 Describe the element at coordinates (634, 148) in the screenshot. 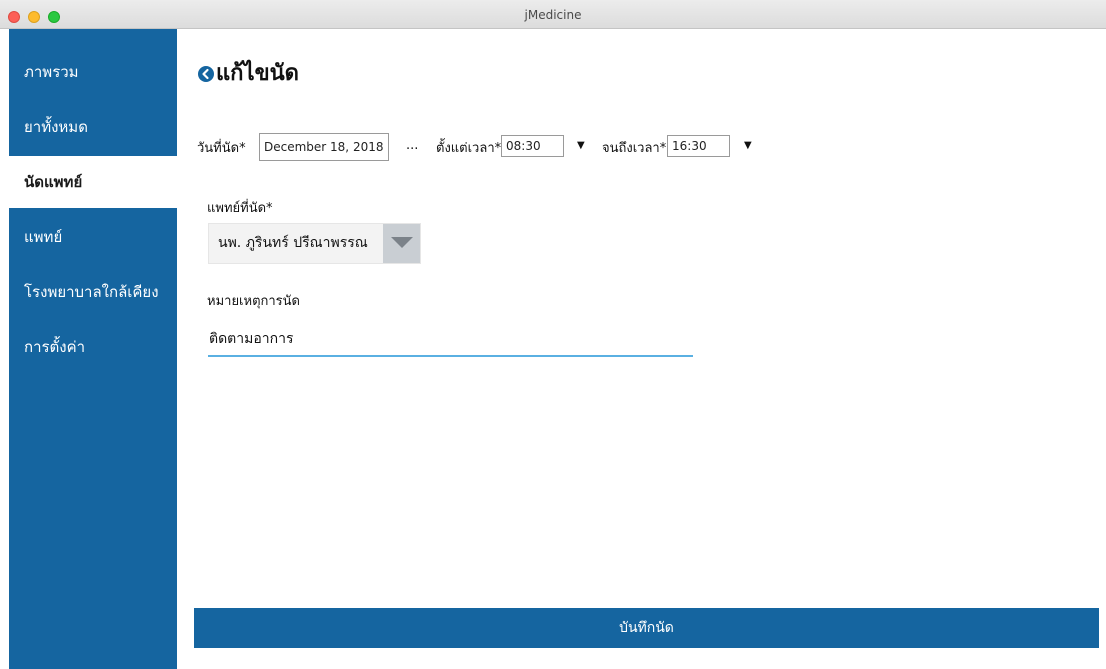

I see `end-time-label: จนถึงเวลา*` at that location.